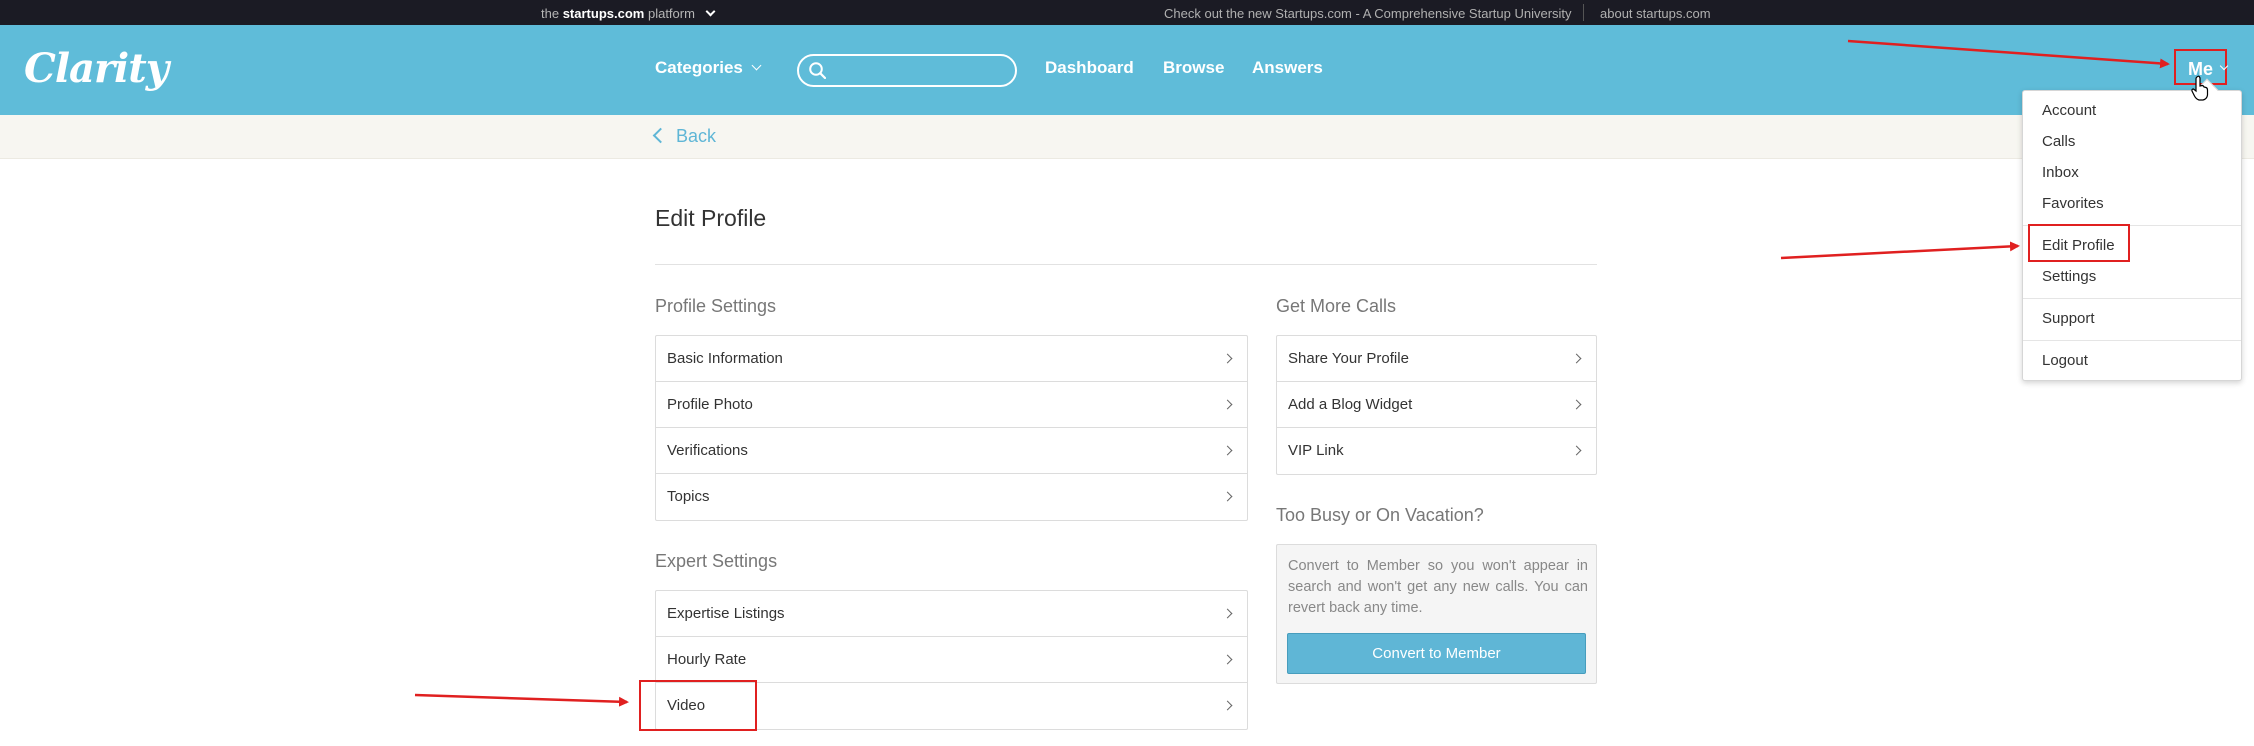  Describe the element at coordinates (96, 68) in the screenshot. I see `logo: Clarity` at that location.